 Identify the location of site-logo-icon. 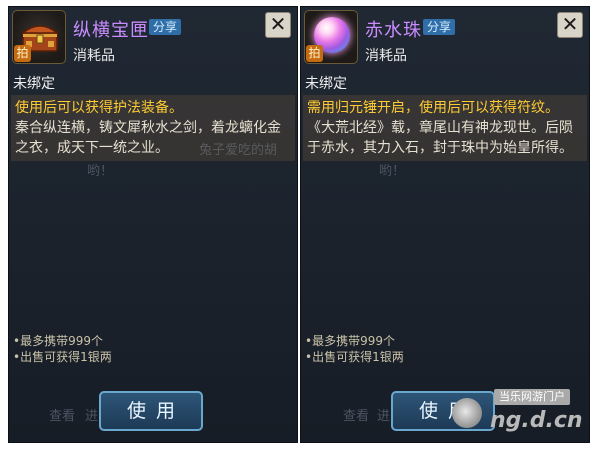
(467, 413).